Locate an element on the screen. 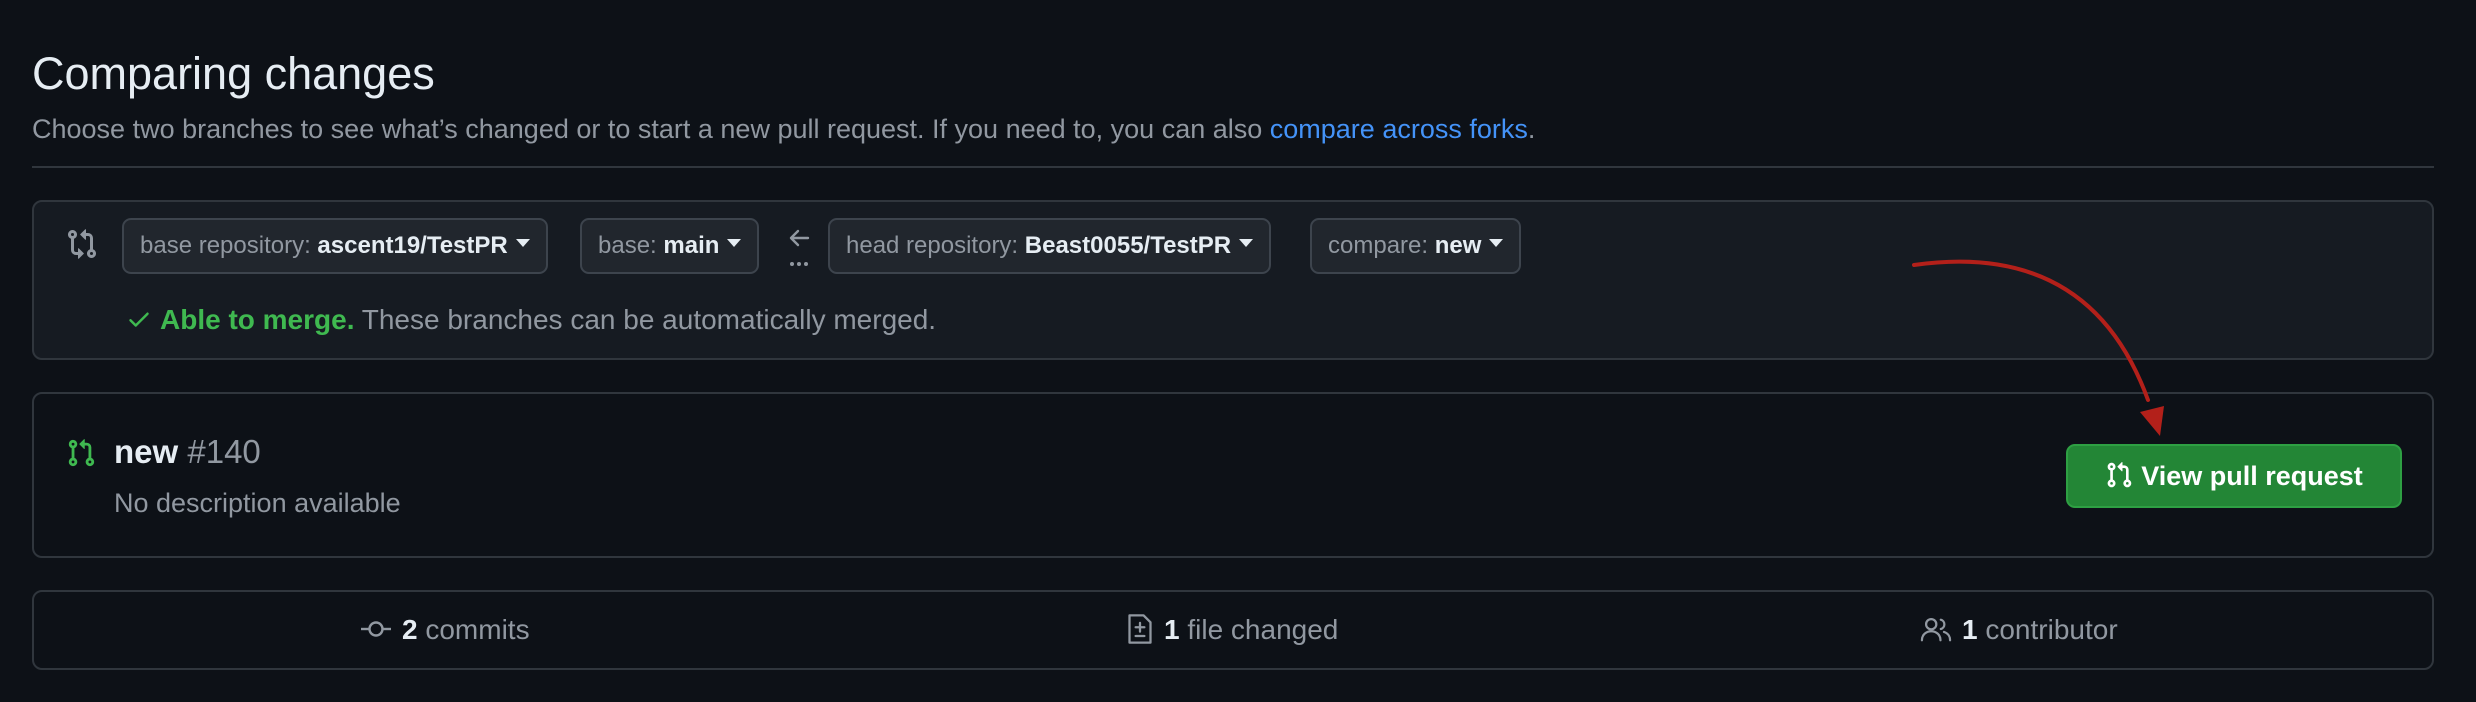  commits-count-link: 2 commits is located at coordinates (445, 630).